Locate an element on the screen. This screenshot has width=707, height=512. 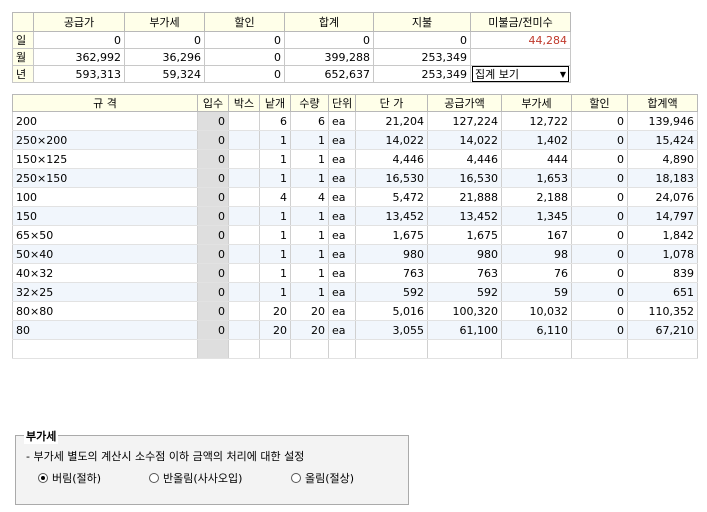
table-row: 80 0 20 20 ea 3,055 61,100 6,110 0 67,210 is located at coordinates (355, 330).